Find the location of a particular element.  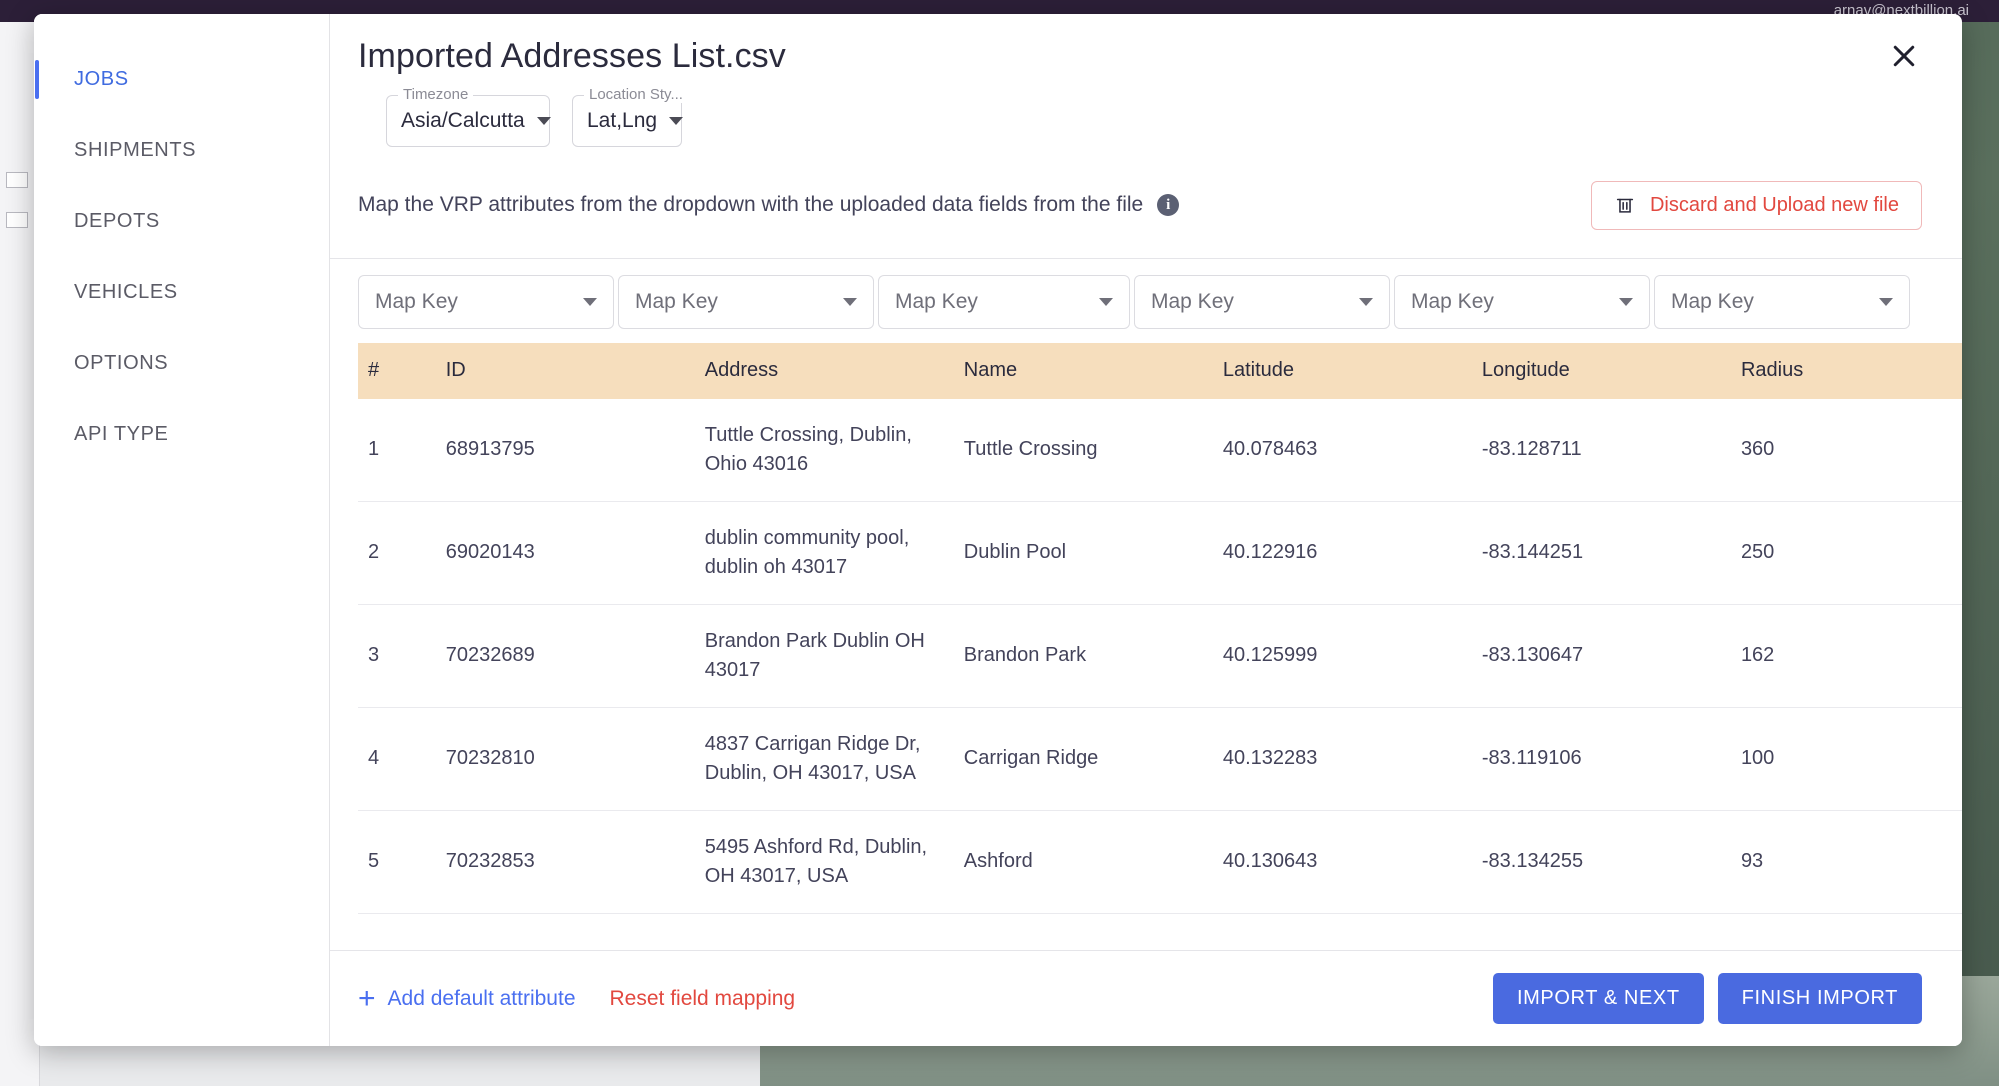

column-header-id: ID is located at coordinates (565, 370).